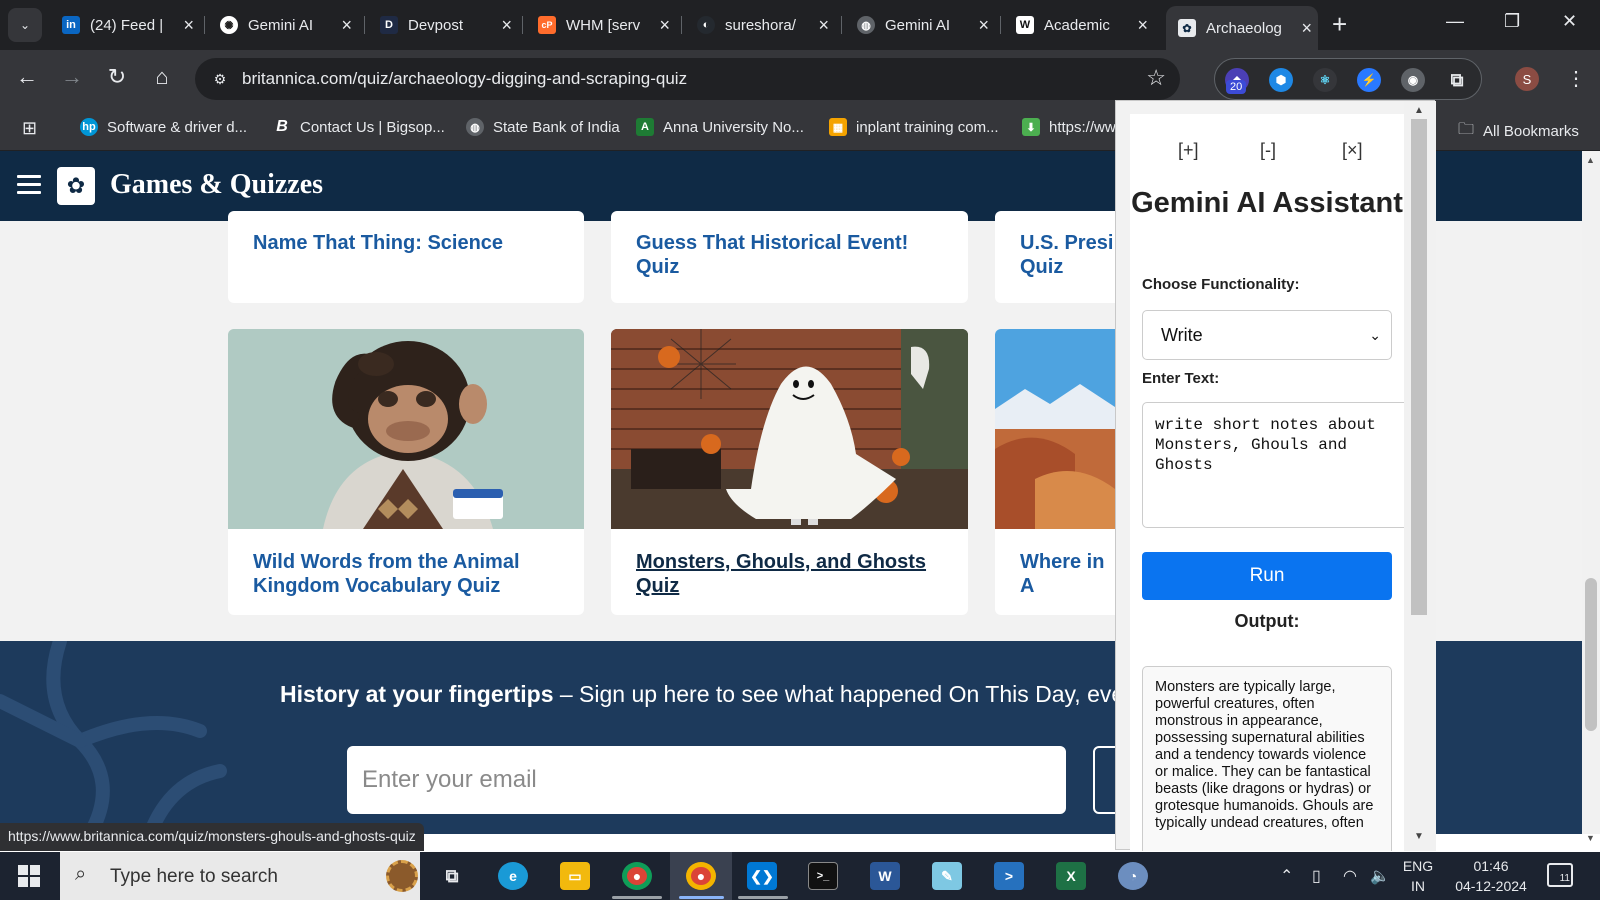  What do you see at coordinates (786, 255) in the screenshot?
I see `quiz-card-title: Guess That Historical Event! Quiz` at bounding box center [786, 255].